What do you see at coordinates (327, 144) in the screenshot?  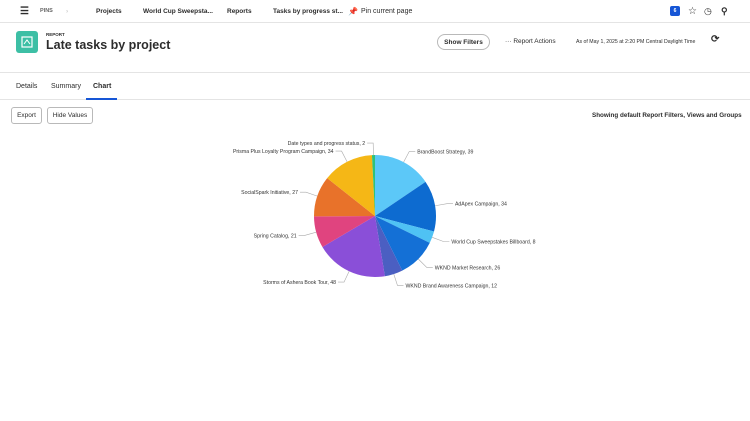 I see `slice-label: Date types and progress status, 2` at bounding box center [327, 144].